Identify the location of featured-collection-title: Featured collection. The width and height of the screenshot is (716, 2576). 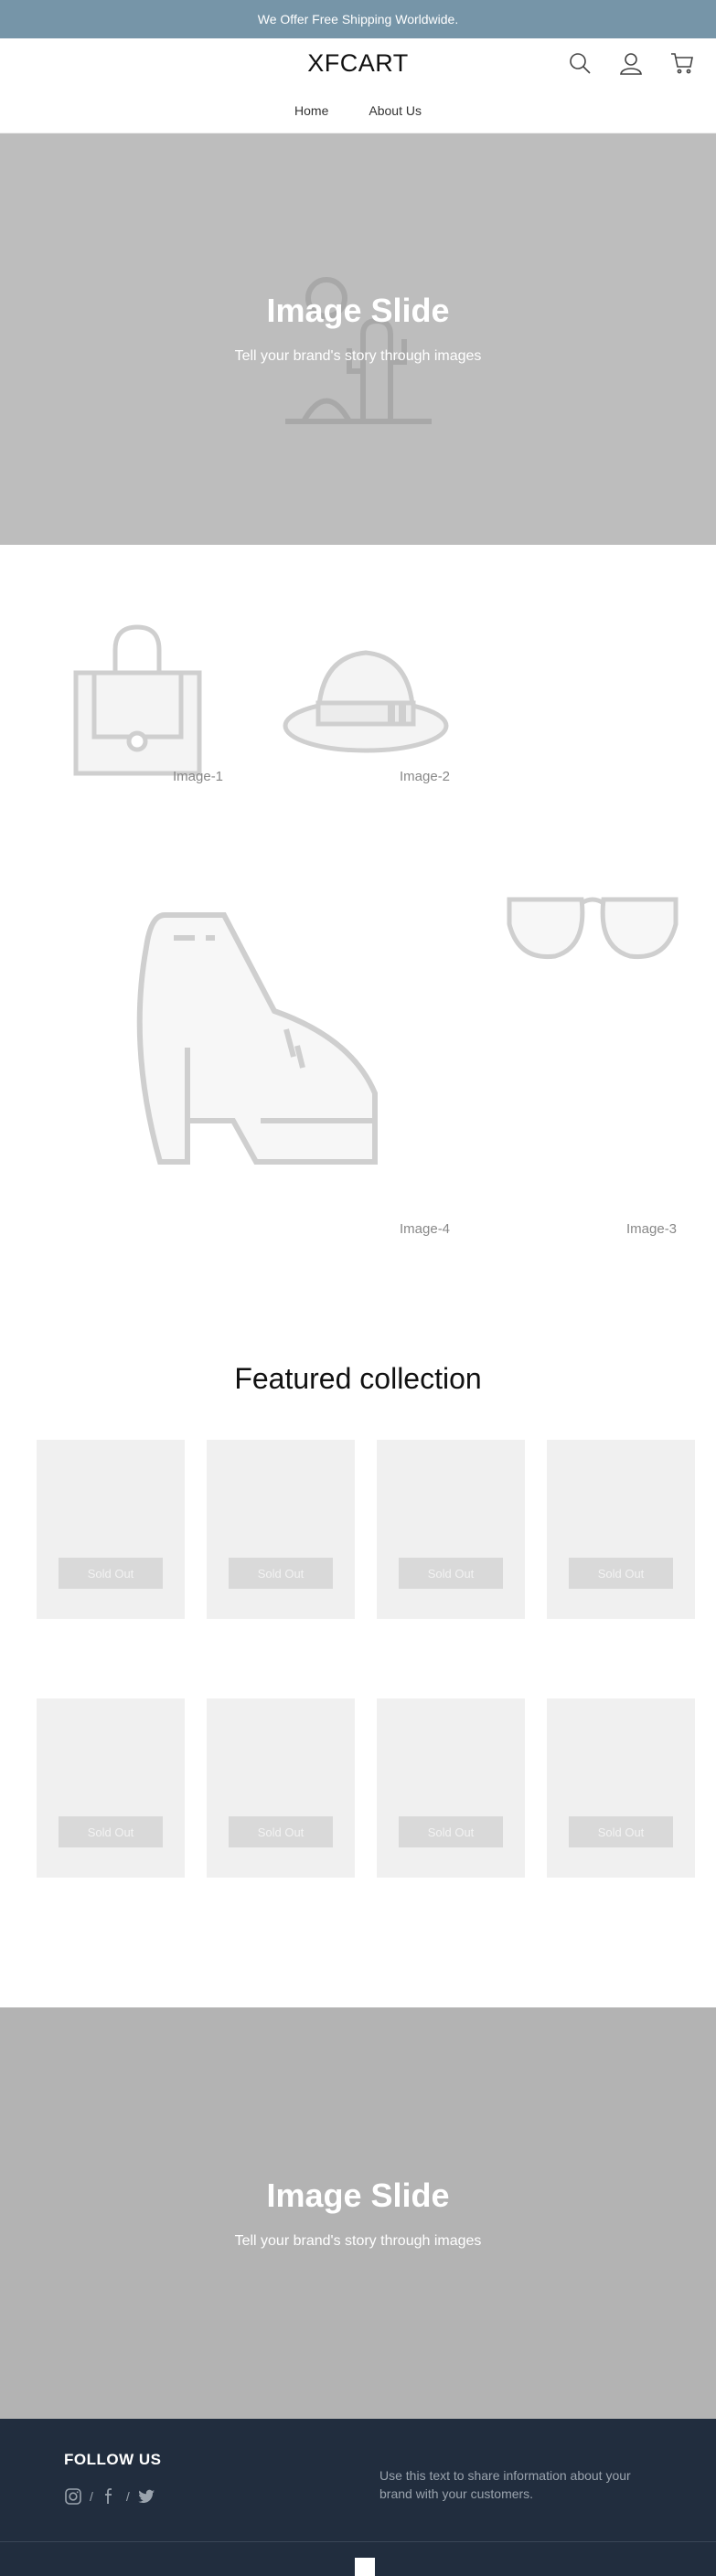
(358, 1378).